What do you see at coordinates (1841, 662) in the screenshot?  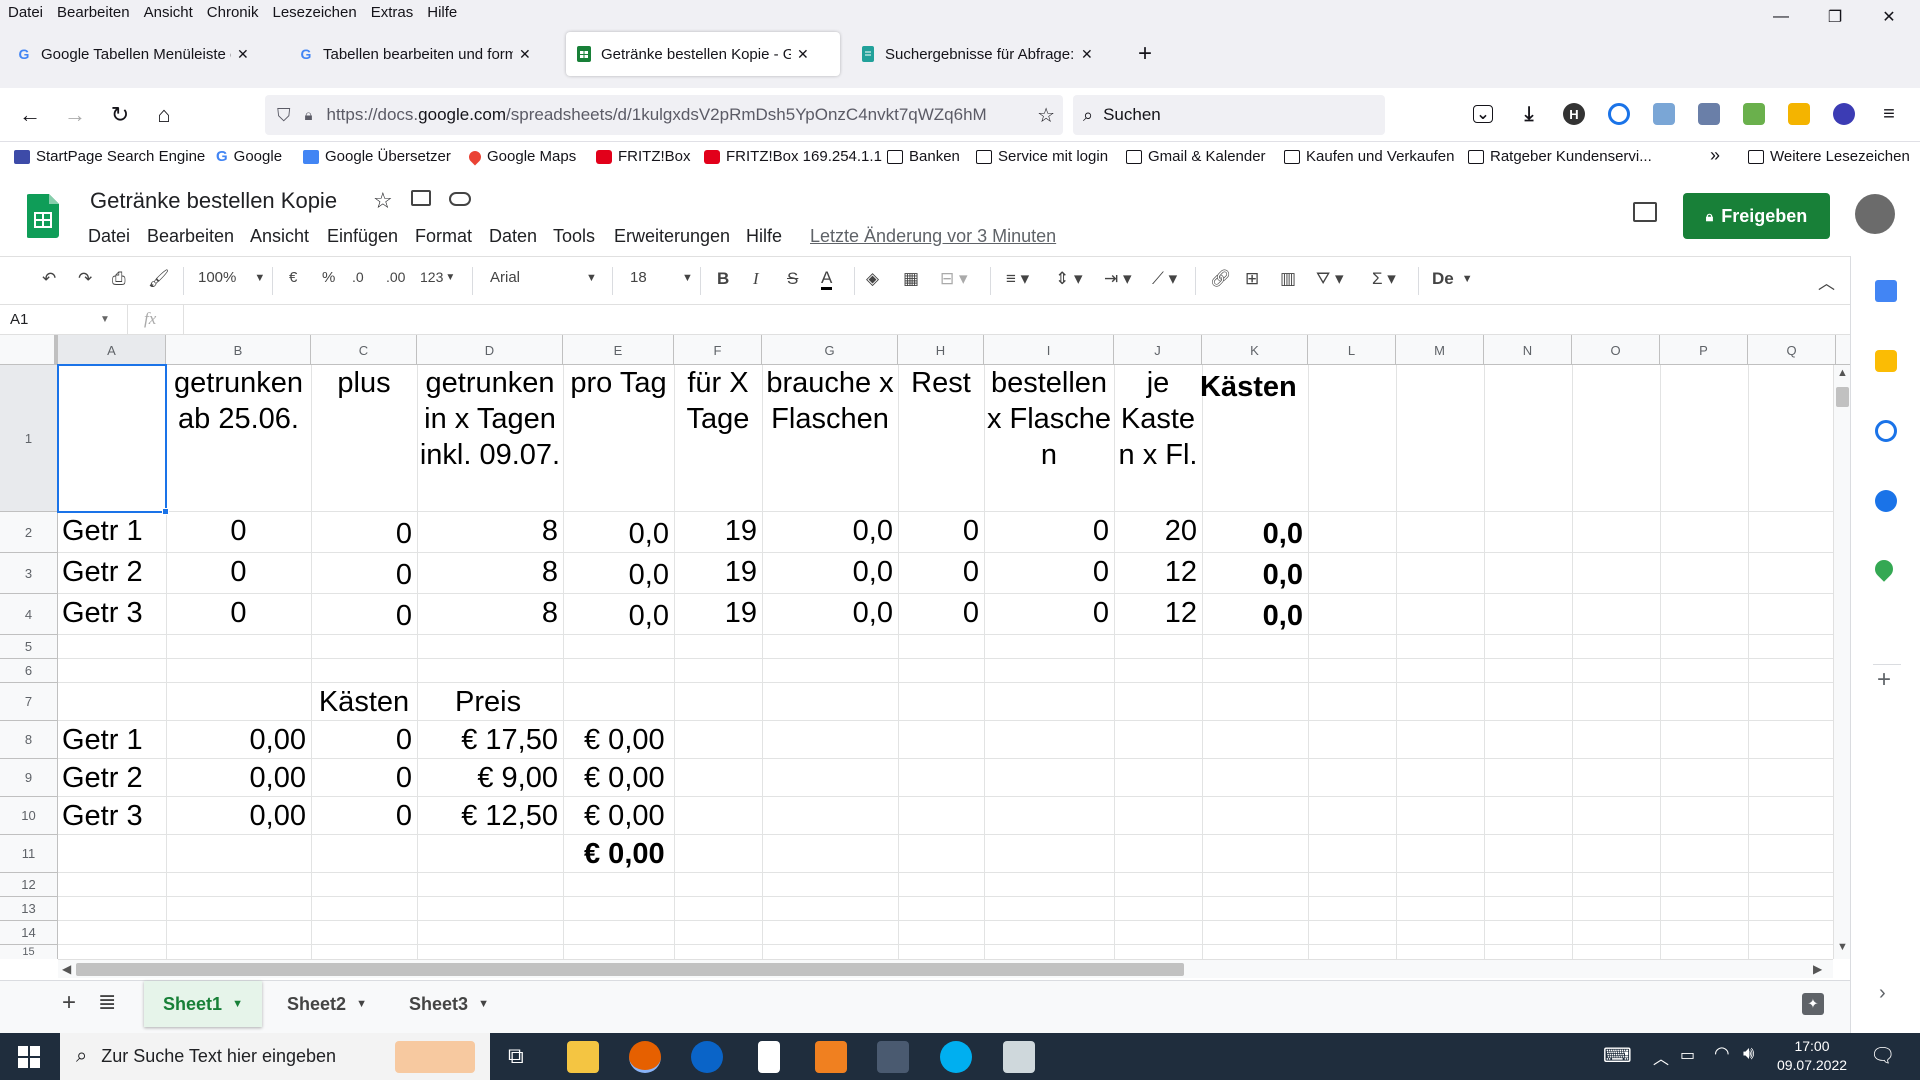 I see `vertical-scrollbar: ▲ ▼` at bounding box center [1841, 662].